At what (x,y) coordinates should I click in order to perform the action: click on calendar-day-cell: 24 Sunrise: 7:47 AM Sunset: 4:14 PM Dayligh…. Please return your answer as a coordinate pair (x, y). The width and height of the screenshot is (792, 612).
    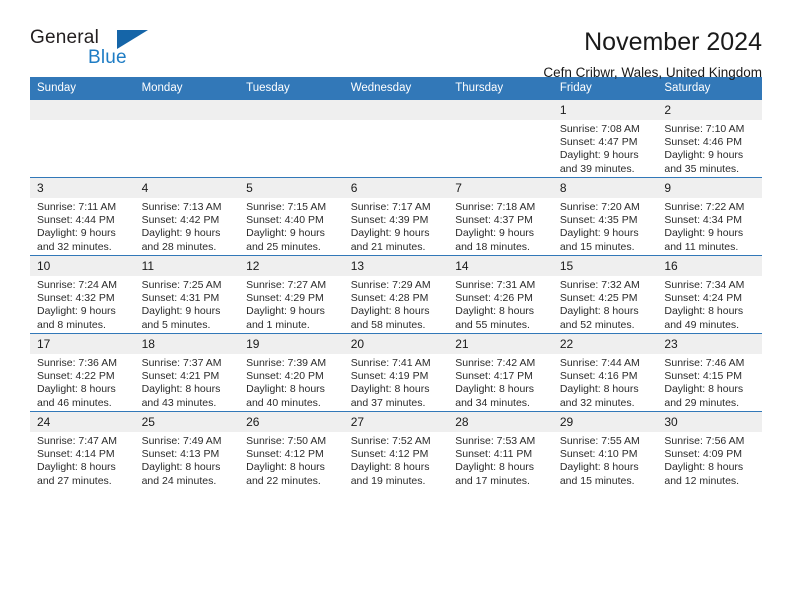
    Looking at the image, I should click on (82, 450).